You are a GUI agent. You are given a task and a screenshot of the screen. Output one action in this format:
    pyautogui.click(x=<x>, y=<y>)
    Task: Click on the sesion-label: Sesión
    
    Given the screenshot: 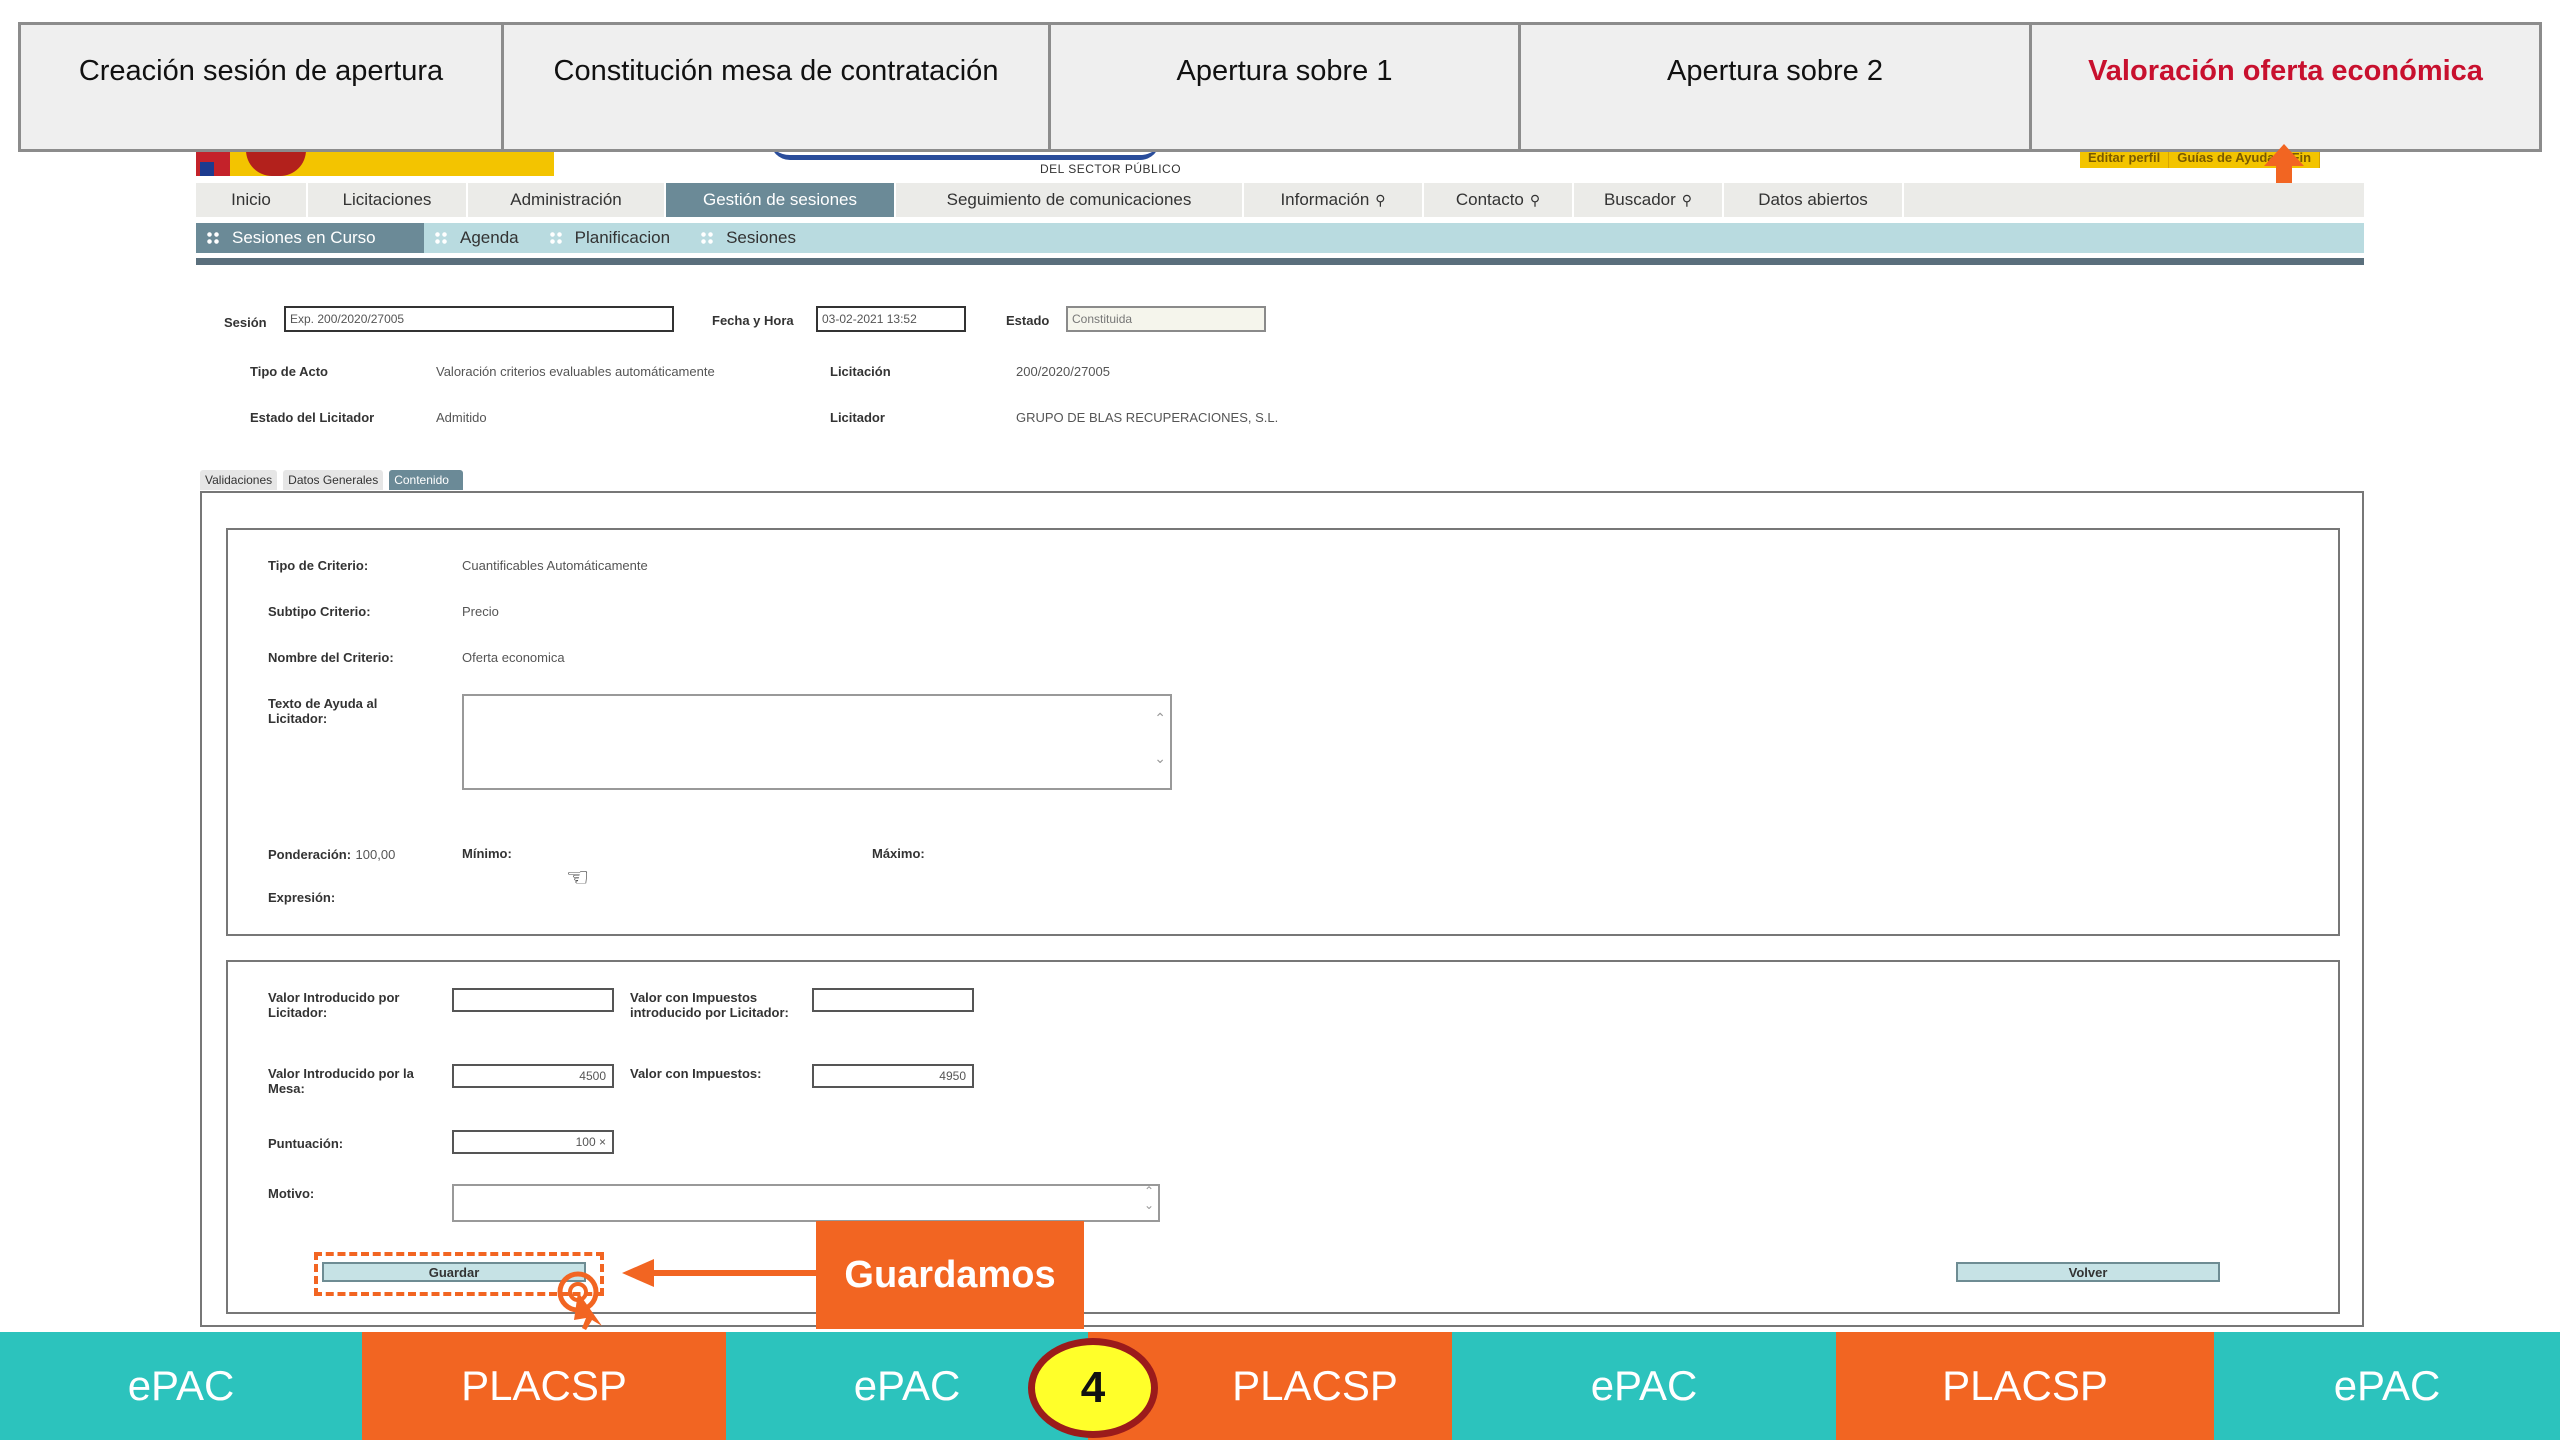 What is the action you would take?
    pyautogui.click(x=245, y=322)
    